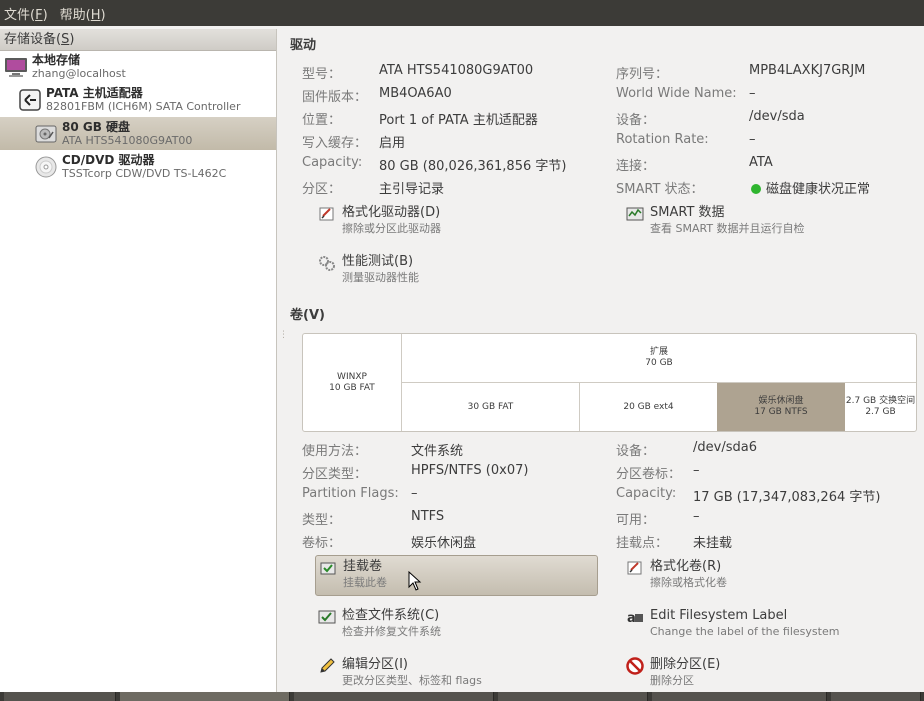  What do you see at coordinates (26, 13) in the screenshot?
I see `menu-file: 文件(F)` at bounding box center [26, 13].